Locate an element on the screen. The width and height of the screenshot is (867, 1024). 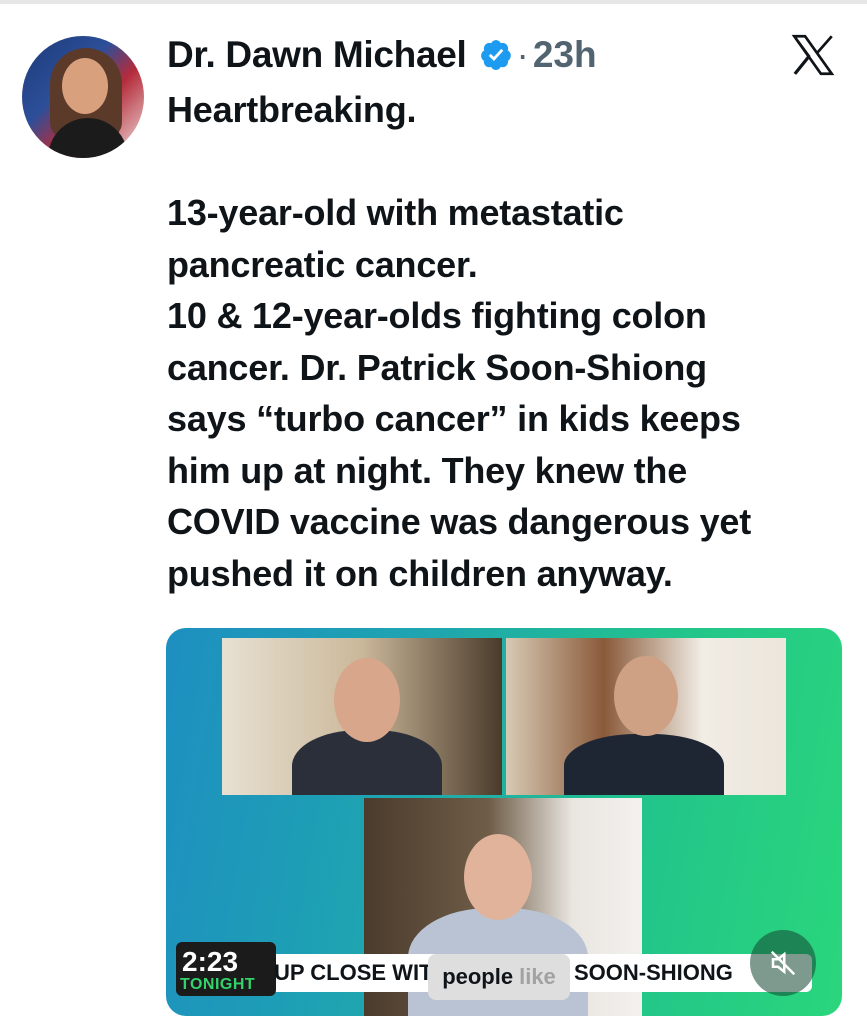
post-text-line: pushed it on children anyway. is located at coordinates (420, 573).